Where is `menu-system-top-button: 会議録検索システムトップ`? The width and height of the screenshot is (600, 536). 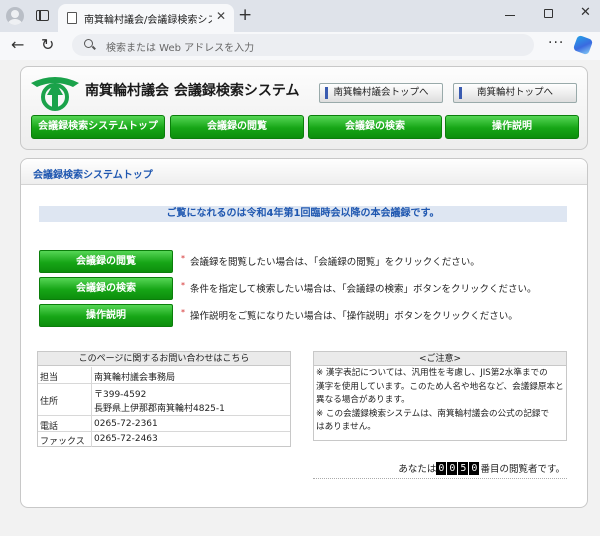
menu-system-top-button: 会議録検索システムトップ is located at coordinates (98, 127).